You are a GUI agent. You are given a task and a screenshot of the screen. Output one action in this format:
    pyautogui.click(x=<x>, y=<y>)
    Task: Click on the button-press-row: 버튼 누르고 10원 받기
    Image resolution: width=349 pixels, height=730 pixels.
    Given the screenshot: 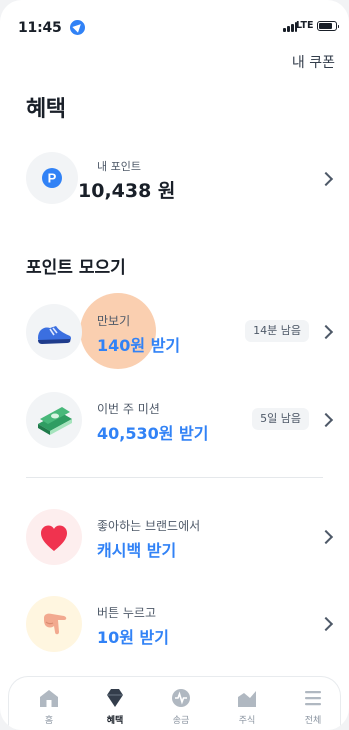 What is the action you would take?
    pyautogui.click(x=174, y=622)
    